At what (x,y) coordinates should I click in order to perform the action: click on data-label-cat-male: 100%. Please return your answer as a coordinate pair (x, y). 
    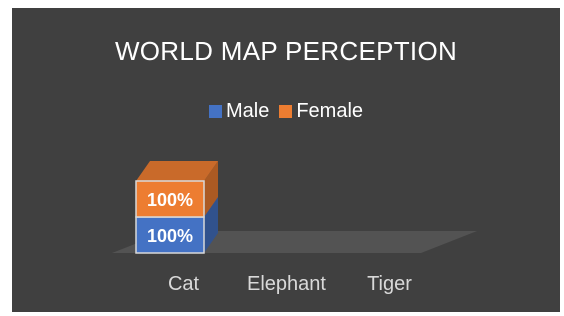
    Looking at the image, I should click on (170, 236).